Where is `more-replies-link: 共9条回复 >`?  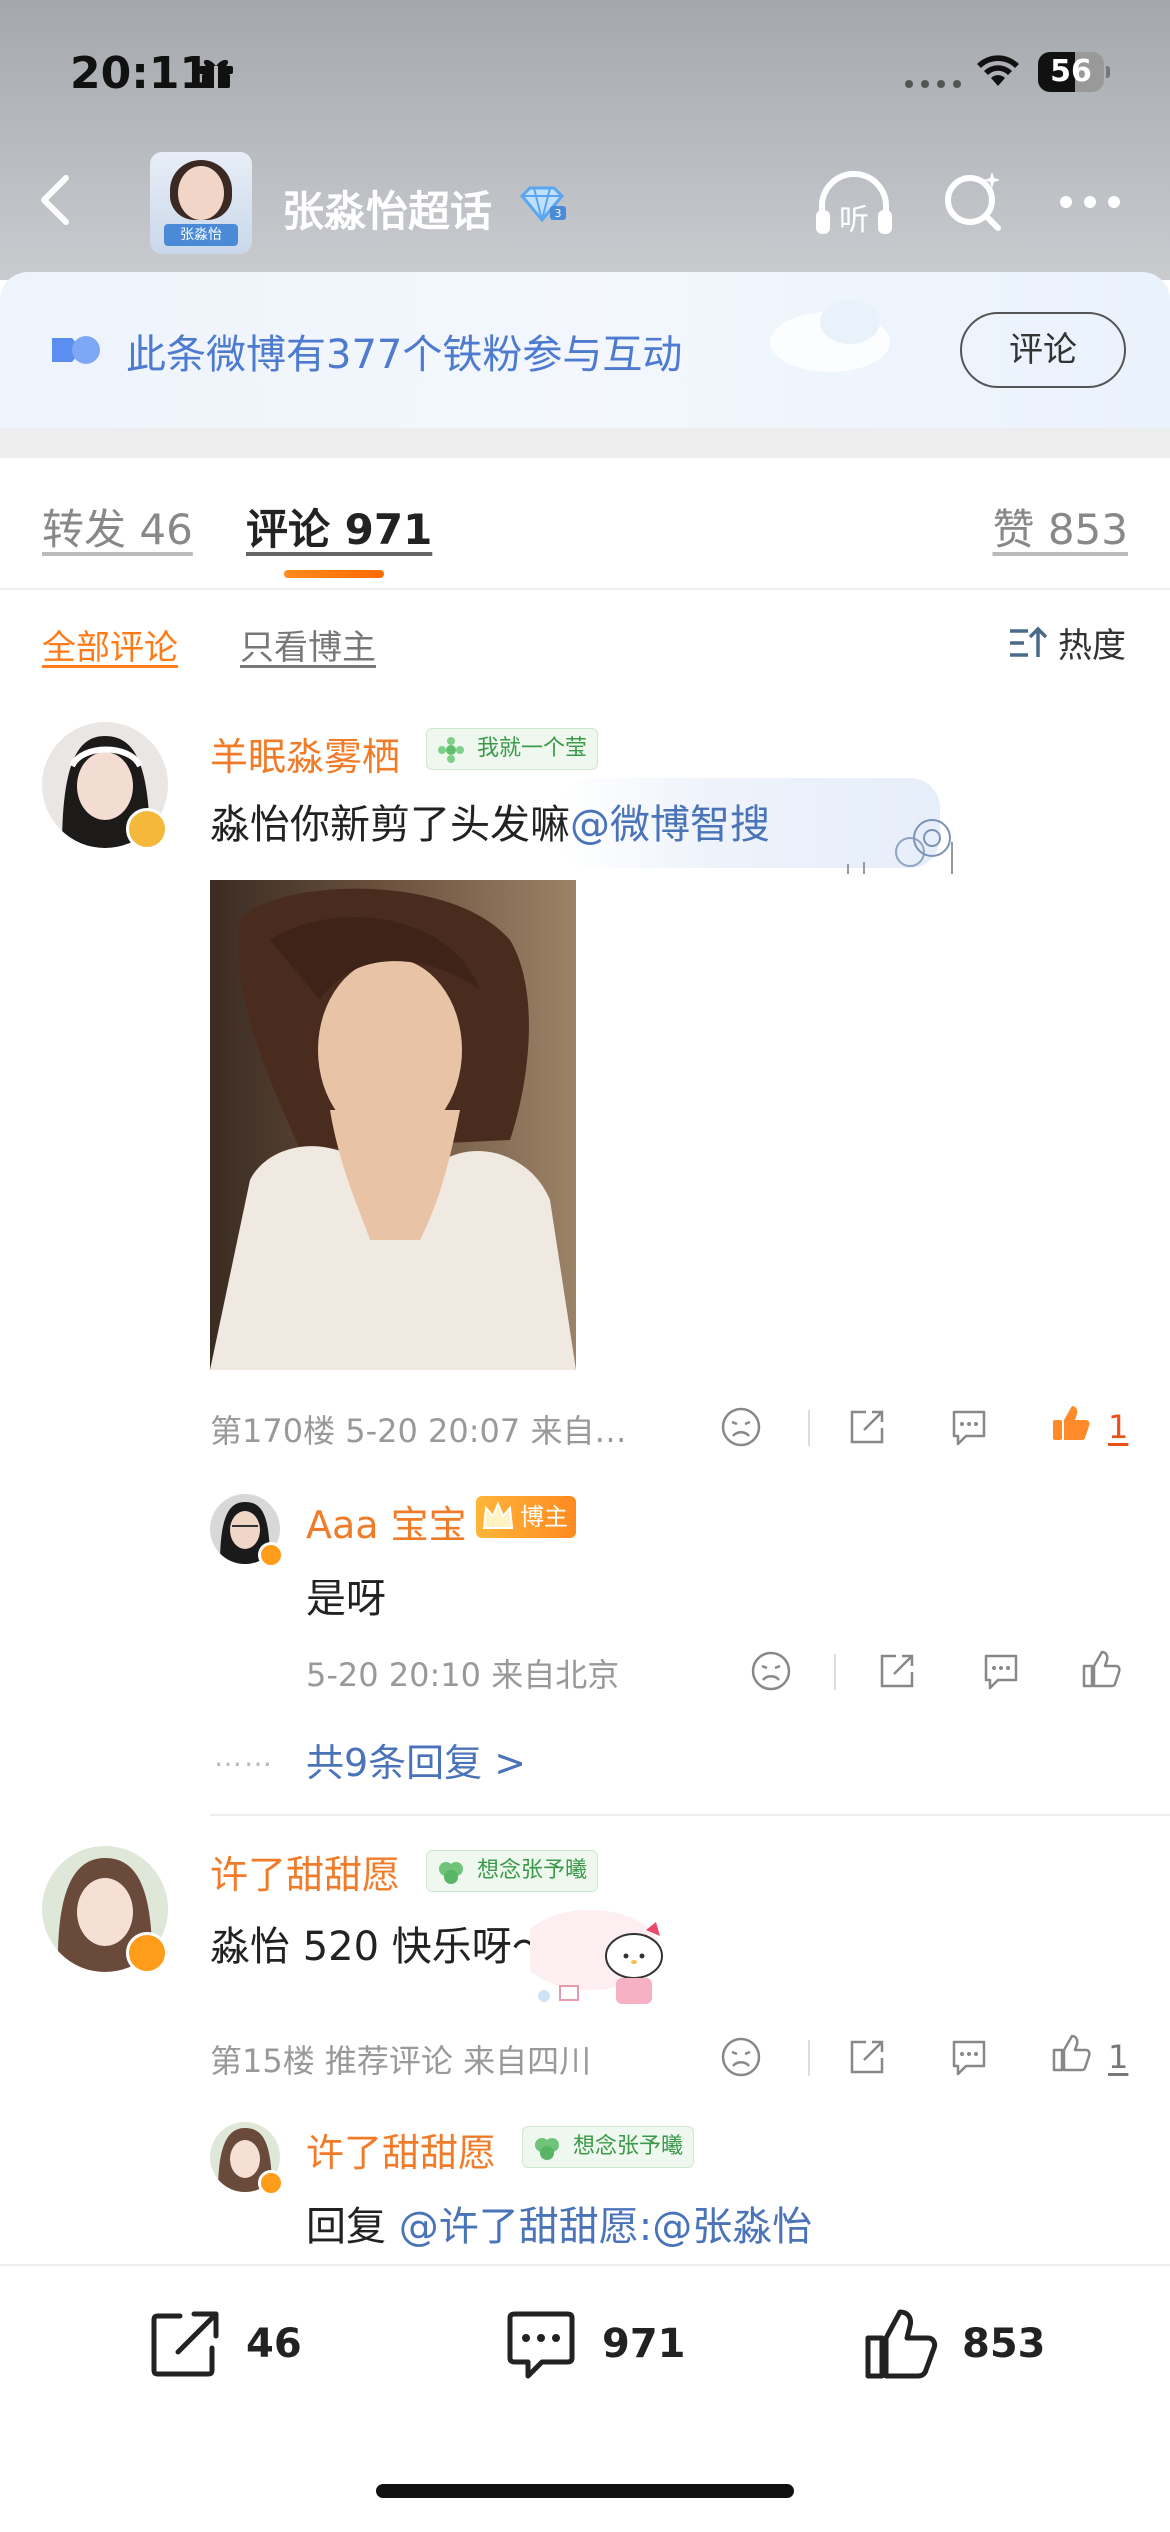
more-replies-link: 共9条回复 > is located at coordinates (416, 1759).